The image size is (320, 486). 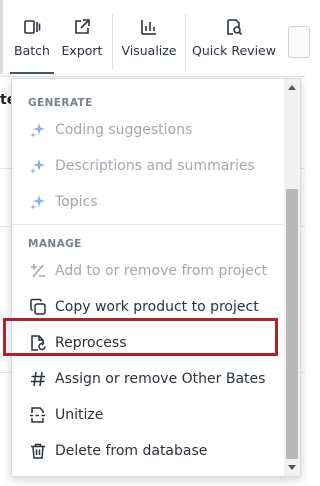 I want to click on menu-item-label: Delete from database, so click(x=131, y=451).